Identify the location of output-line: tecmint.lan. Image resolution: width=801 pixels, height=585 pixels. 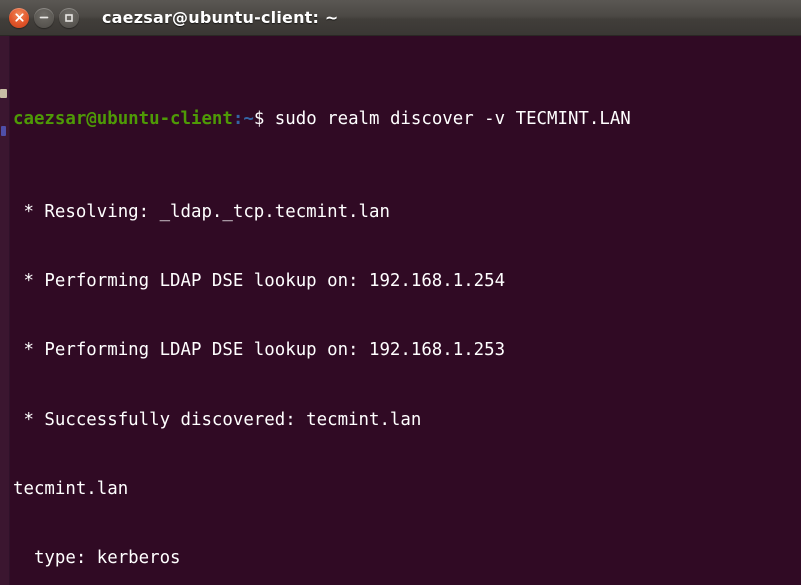
(71, 488).